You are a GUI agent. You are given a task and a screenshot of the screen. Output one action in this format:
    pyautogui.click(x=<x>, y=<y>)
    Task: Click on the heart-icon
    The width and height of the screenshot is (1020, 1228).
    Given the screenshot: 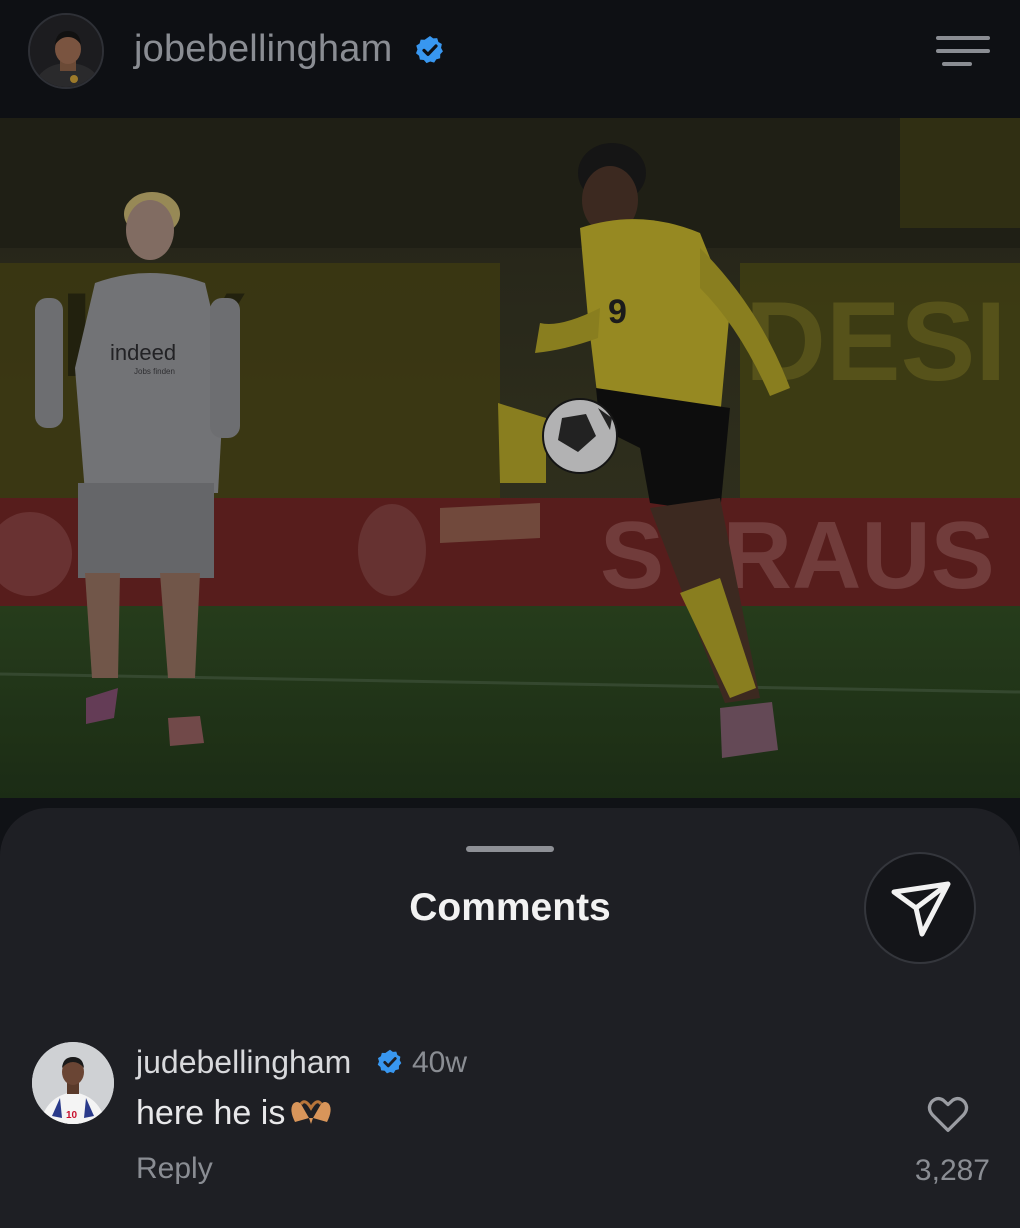 What is the action you would take?
    pyautogui.click(x=948, y=1114)
    